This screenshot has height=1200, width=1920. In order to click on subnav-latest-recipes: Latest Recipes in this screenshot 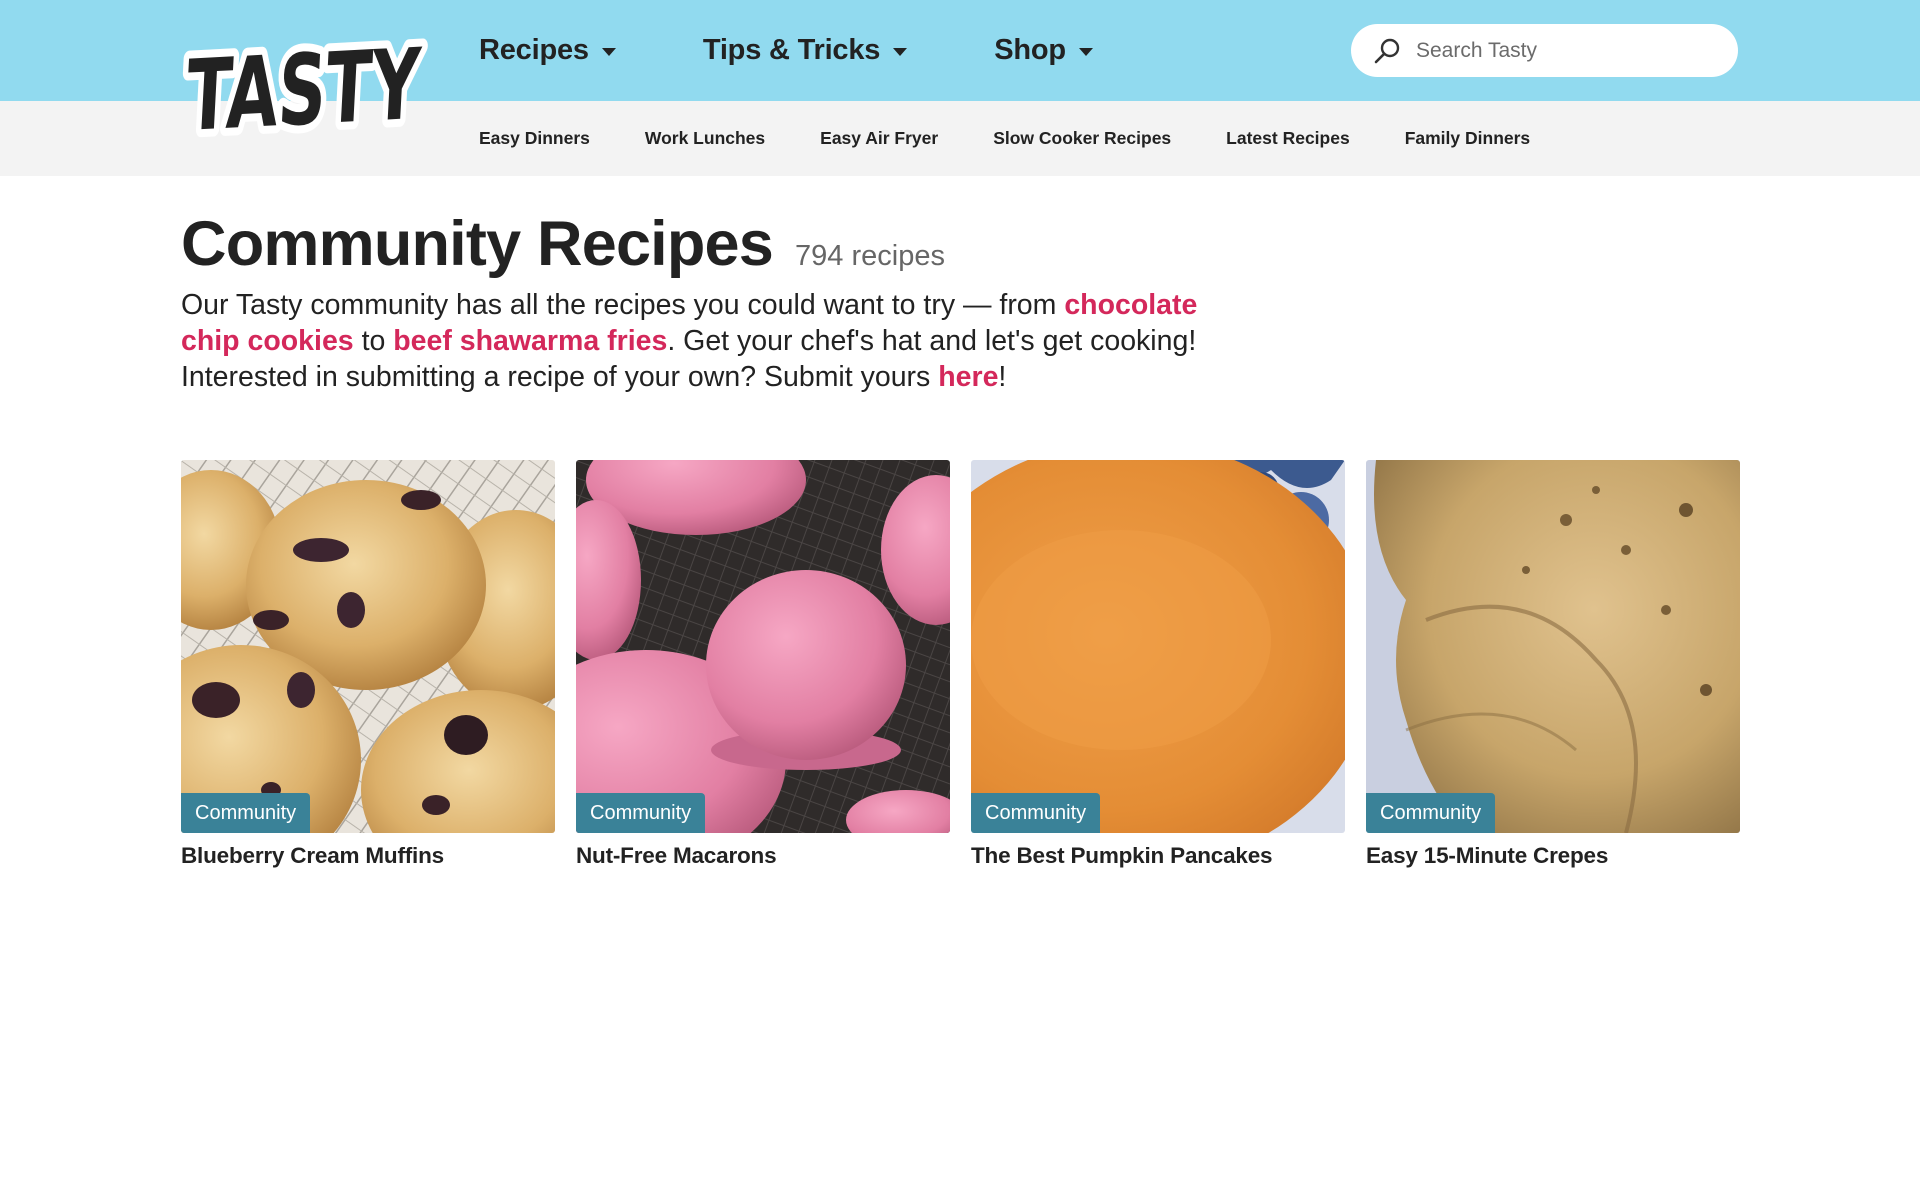, I will do `click(1288, 138)`.